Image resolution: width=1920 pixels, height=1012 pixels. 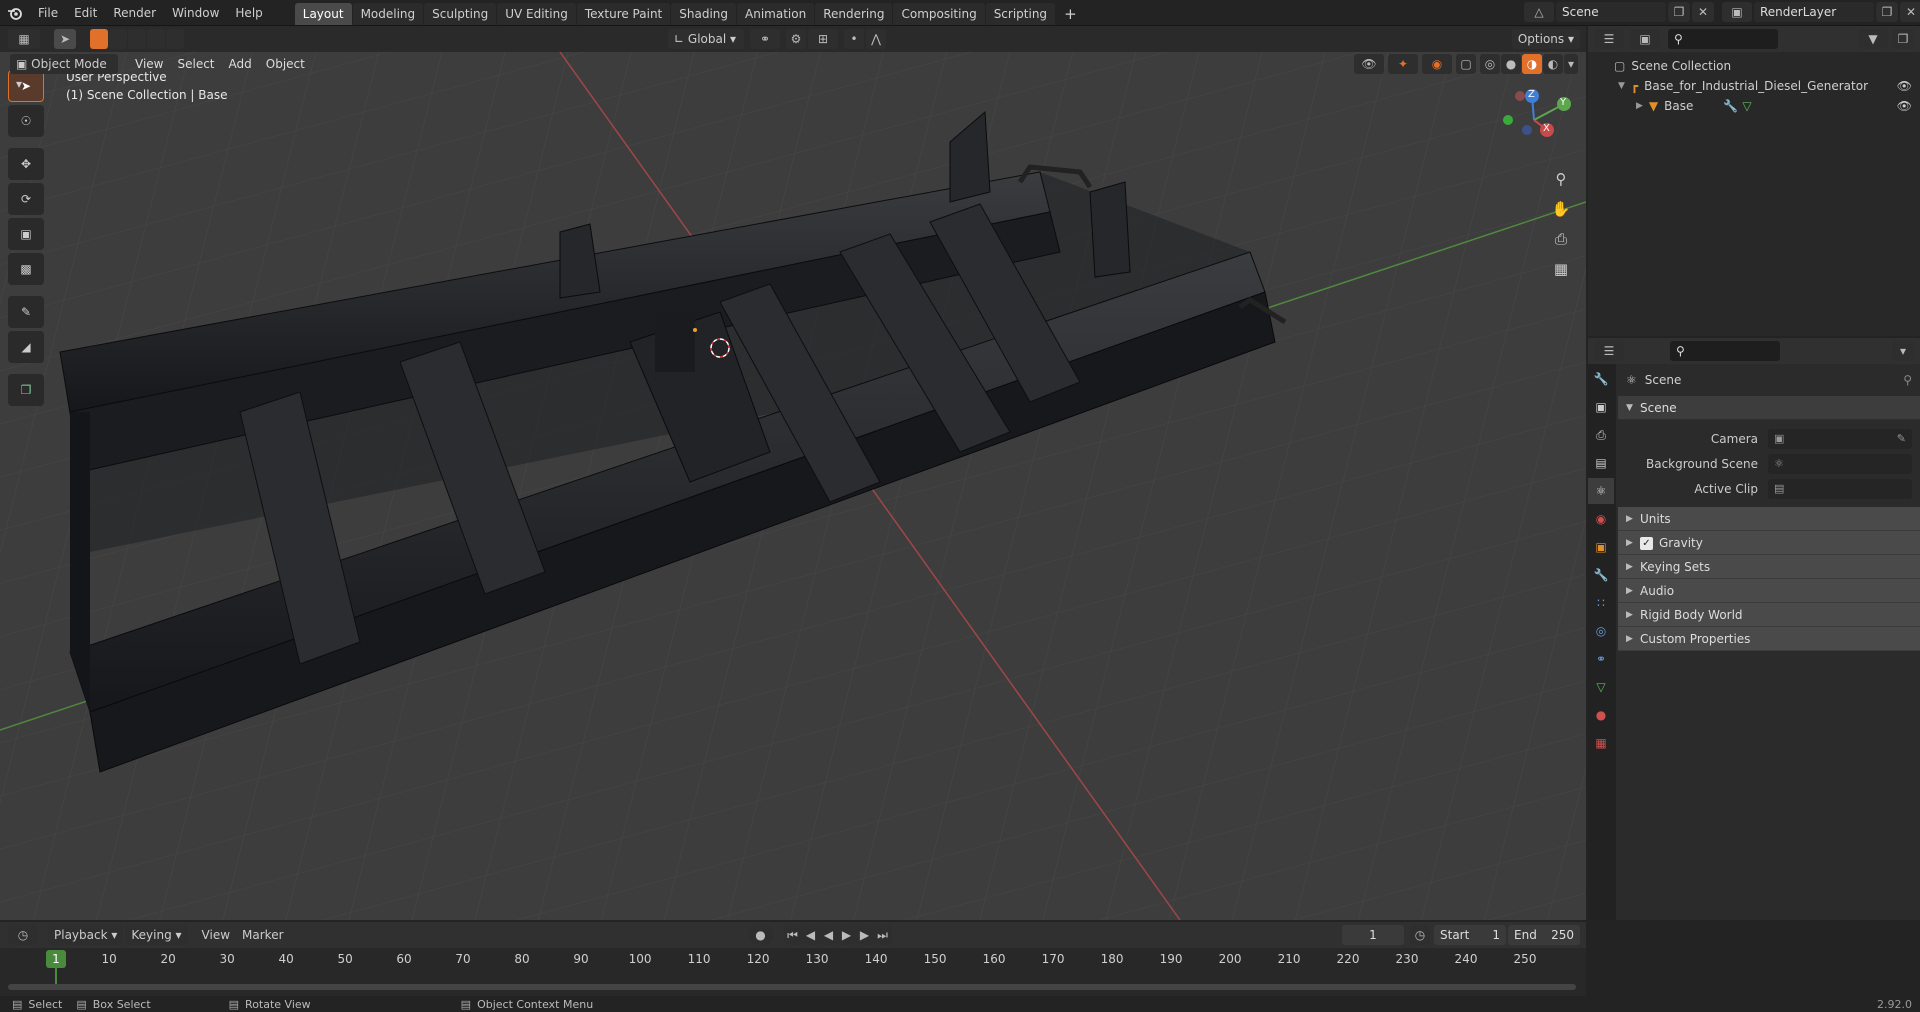 What do you see at coordinates (1070, 14) in the screenshot?
I see `add-workspace-button: +` at bounding box center [1070, 14].